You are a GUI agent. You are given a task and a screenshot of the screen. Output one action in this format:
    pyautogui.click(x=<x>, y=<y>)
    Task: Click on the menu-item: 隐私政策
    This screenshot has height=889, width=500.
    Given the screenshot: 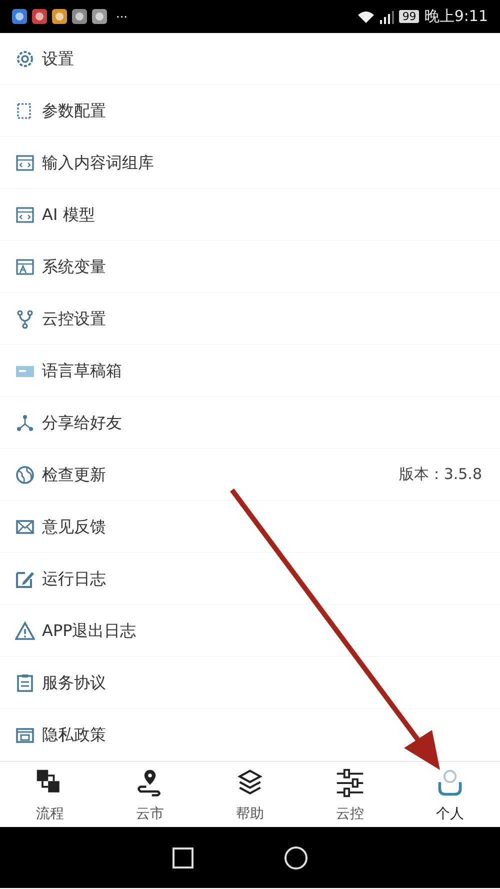 What is the action you would take?
    pyautogui.click(x=250, y=734)
    